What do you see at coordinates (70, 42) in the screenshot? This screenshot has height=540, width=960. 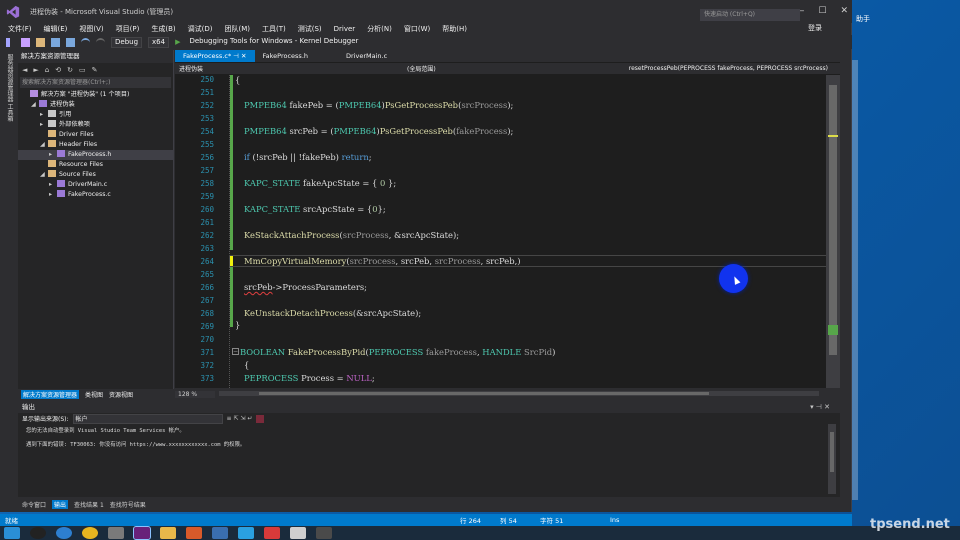 I see `save-all-icon` at bounding box center [70, 42].